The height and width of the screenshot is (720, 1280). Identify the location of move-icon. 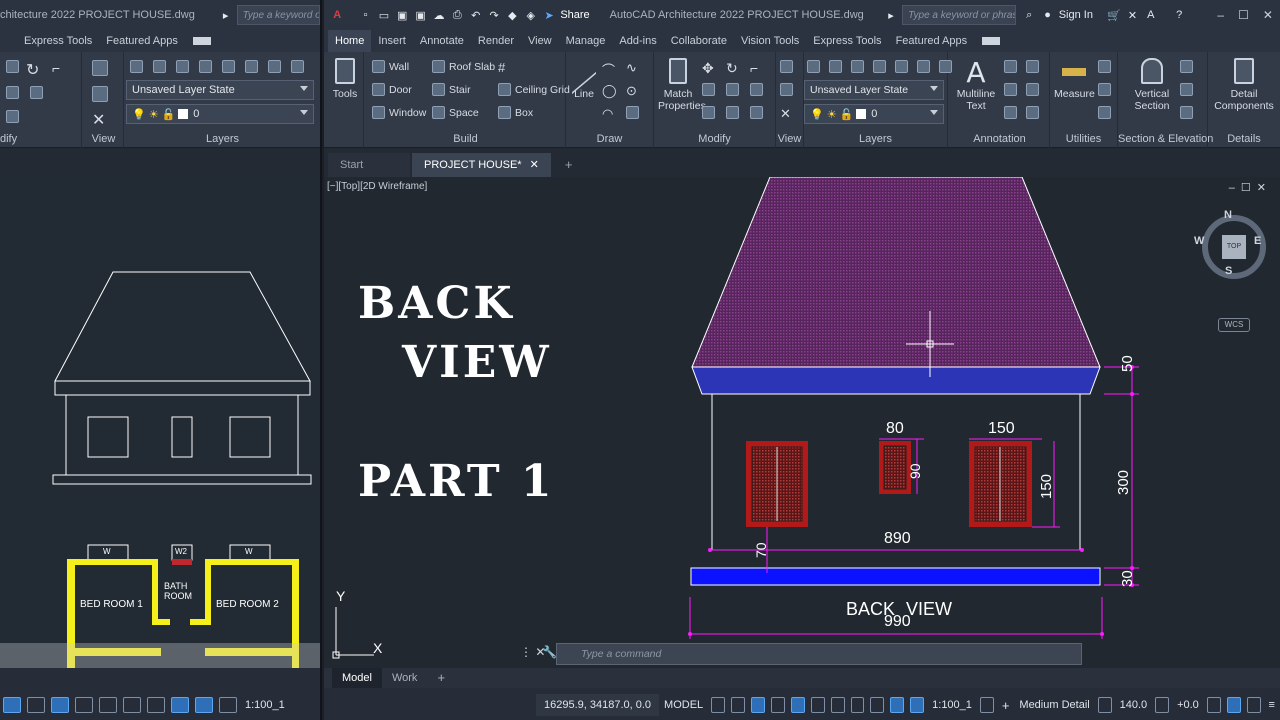
(14, 66).